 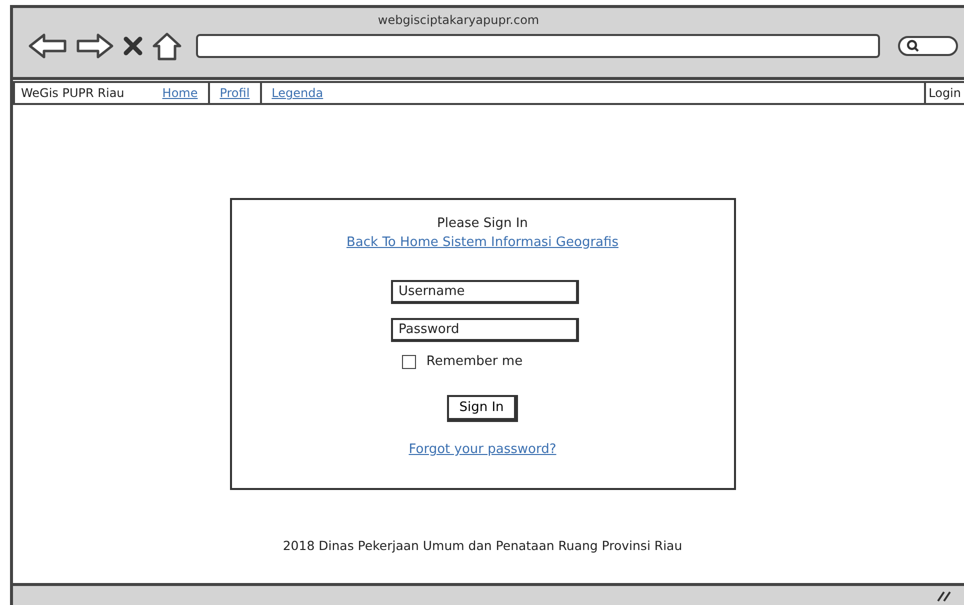 I want to click on sign-in-button: Sign In, so click(x=482, y=408).